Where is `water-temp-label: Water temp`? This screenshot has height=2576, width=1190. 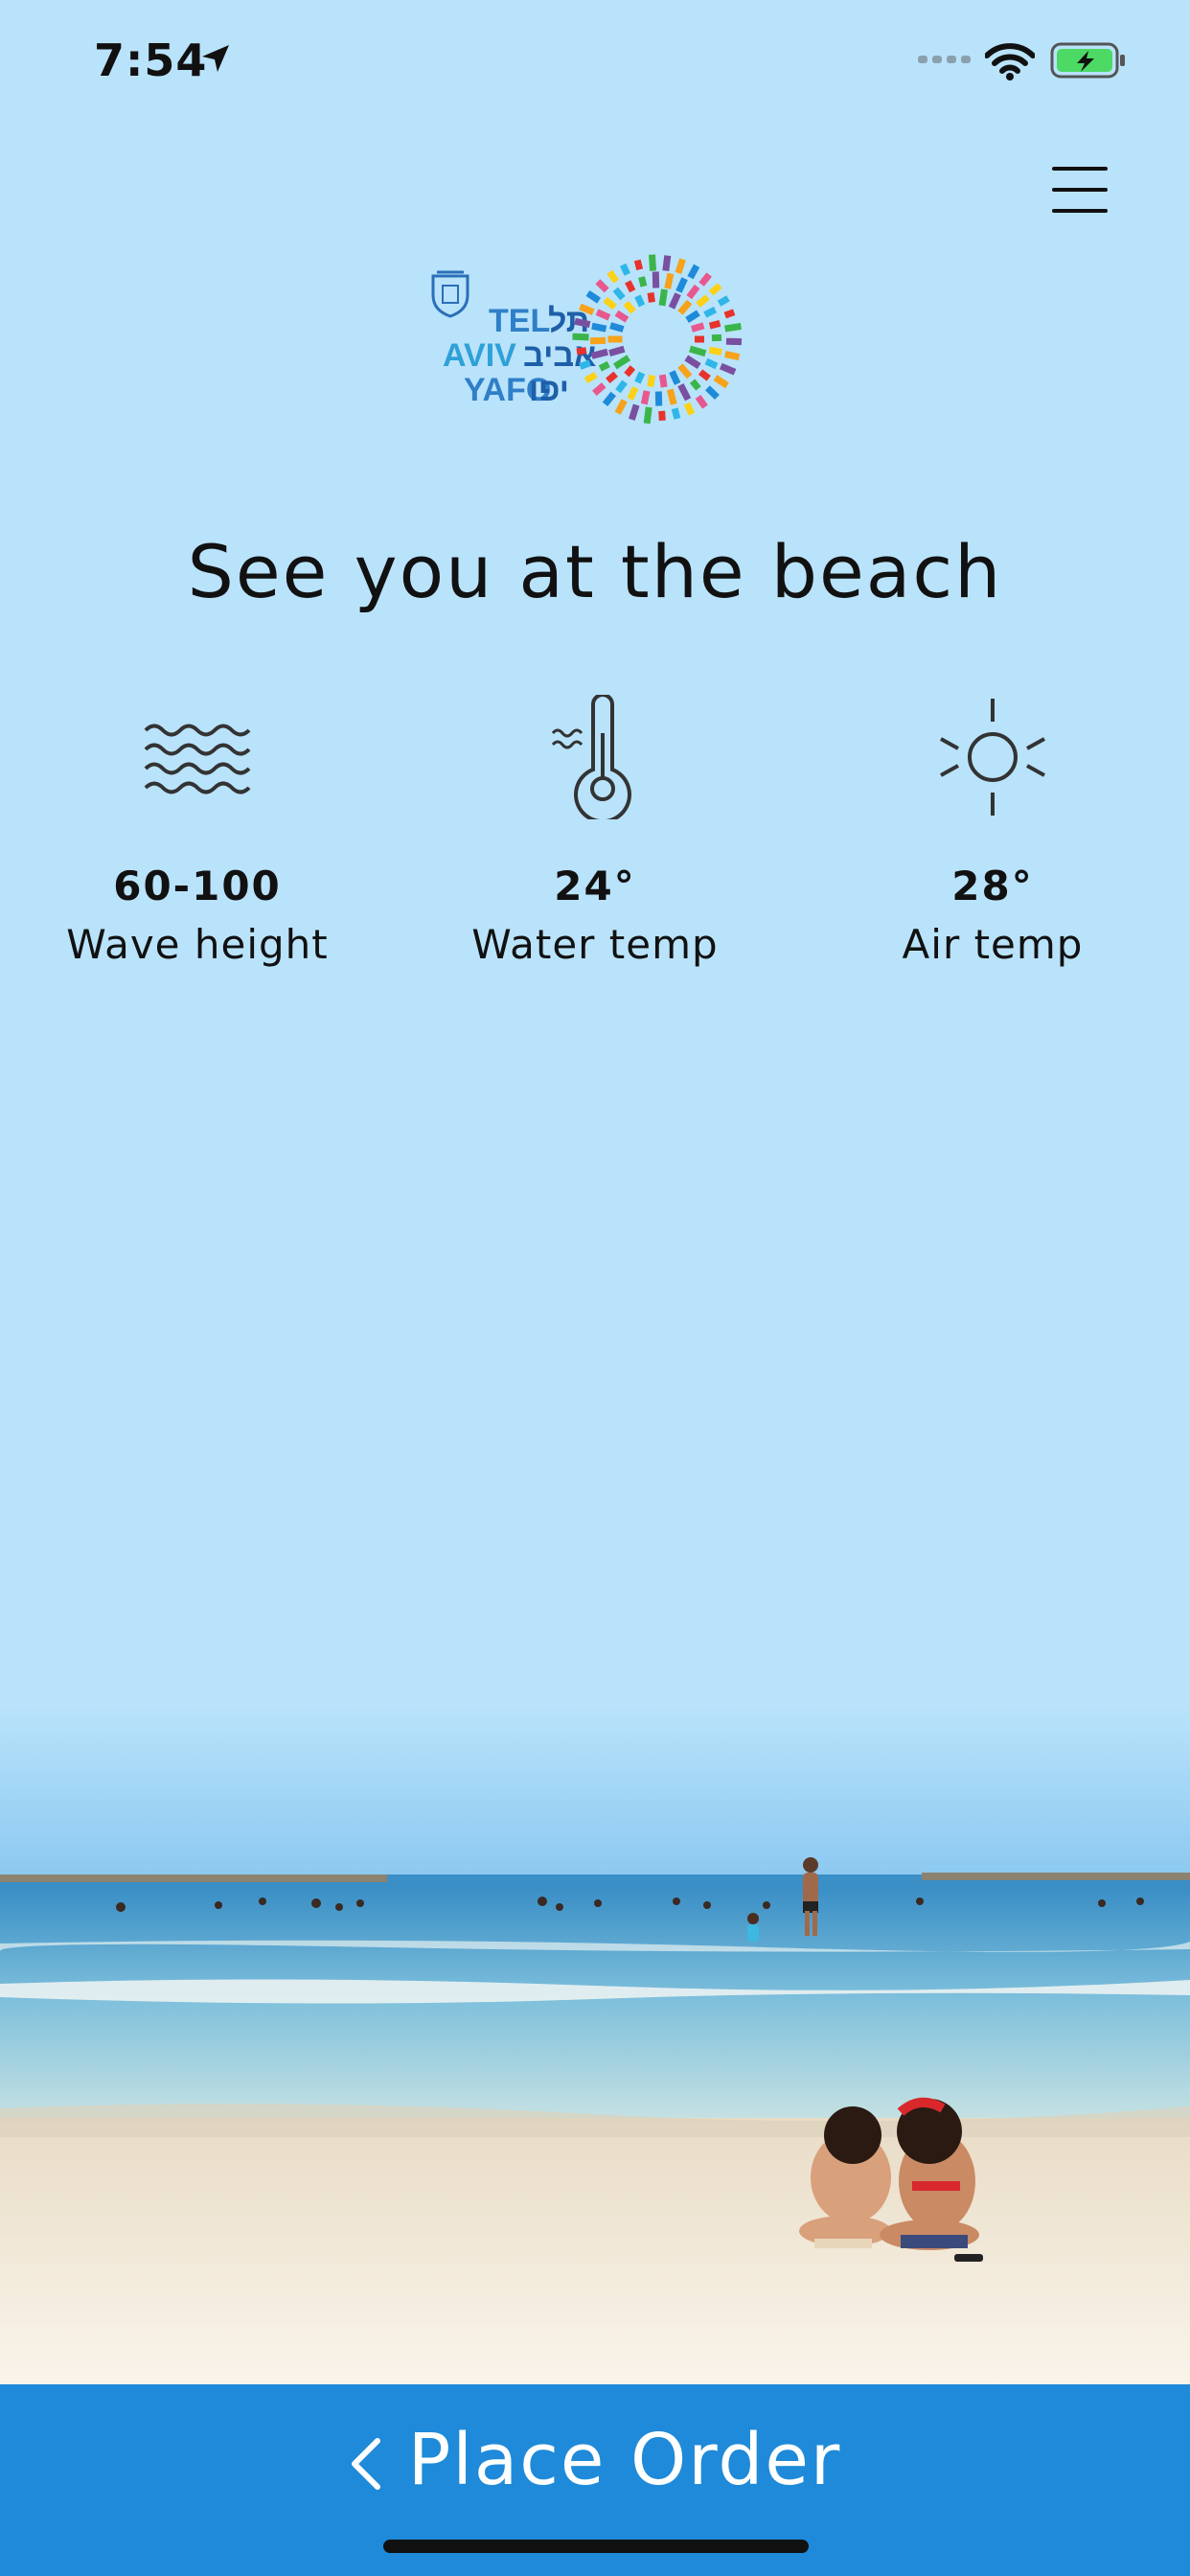
water-temp-label: Water temp is located at coordinates (595, 945).